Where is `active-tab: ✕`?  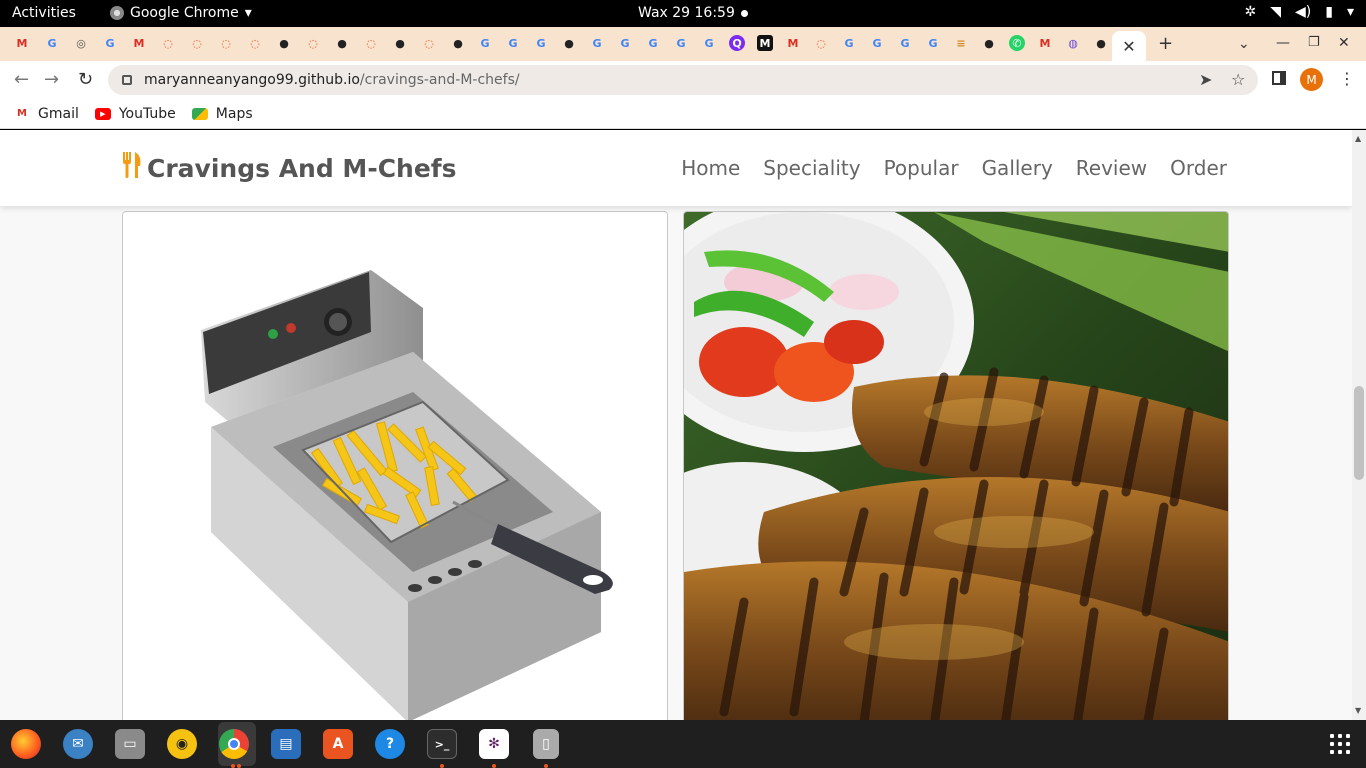 active-tab: ✕ is located at coordinates (1129, 46).